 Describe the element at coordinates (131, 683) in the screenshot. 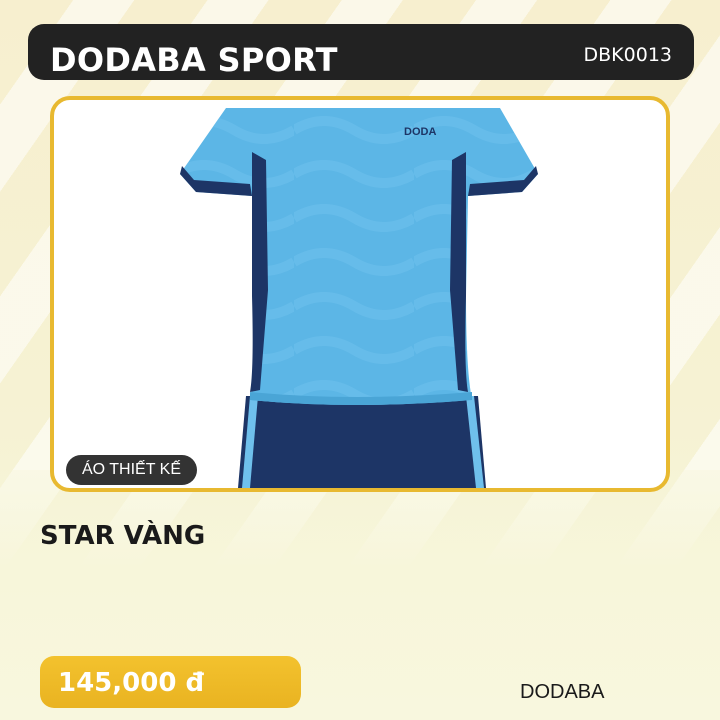

I see `price-value: 145,000 đ` at that location.